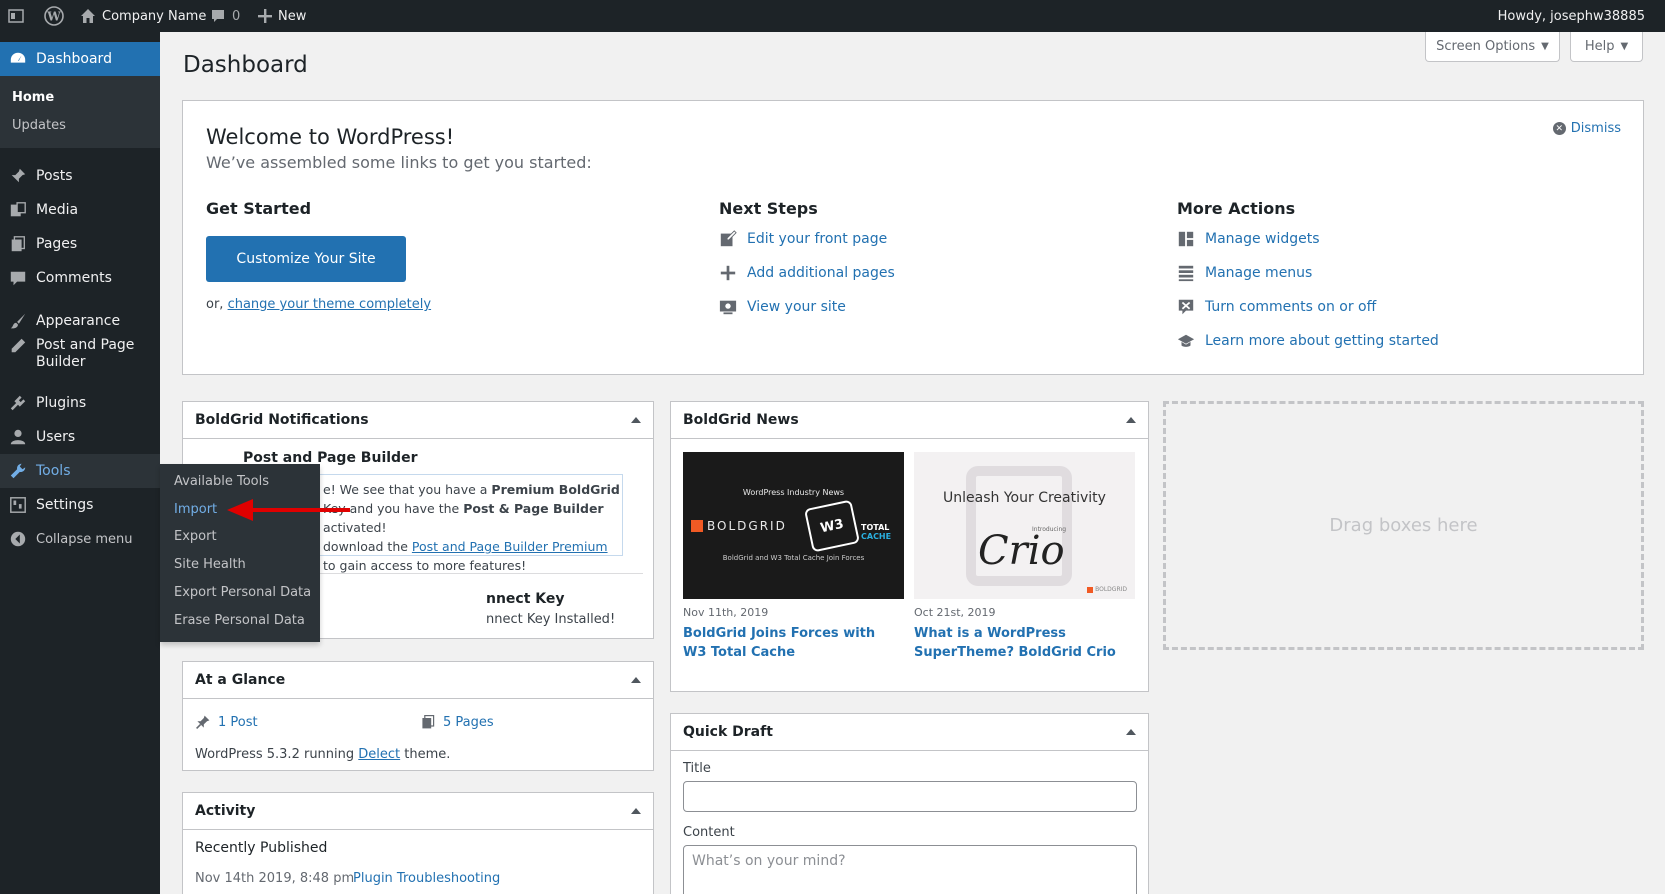 This screenshot has height=894, width=1665. Describe the element at coordinates (418, 811) in the screenshot. I see `box-header: Activity` at that location.